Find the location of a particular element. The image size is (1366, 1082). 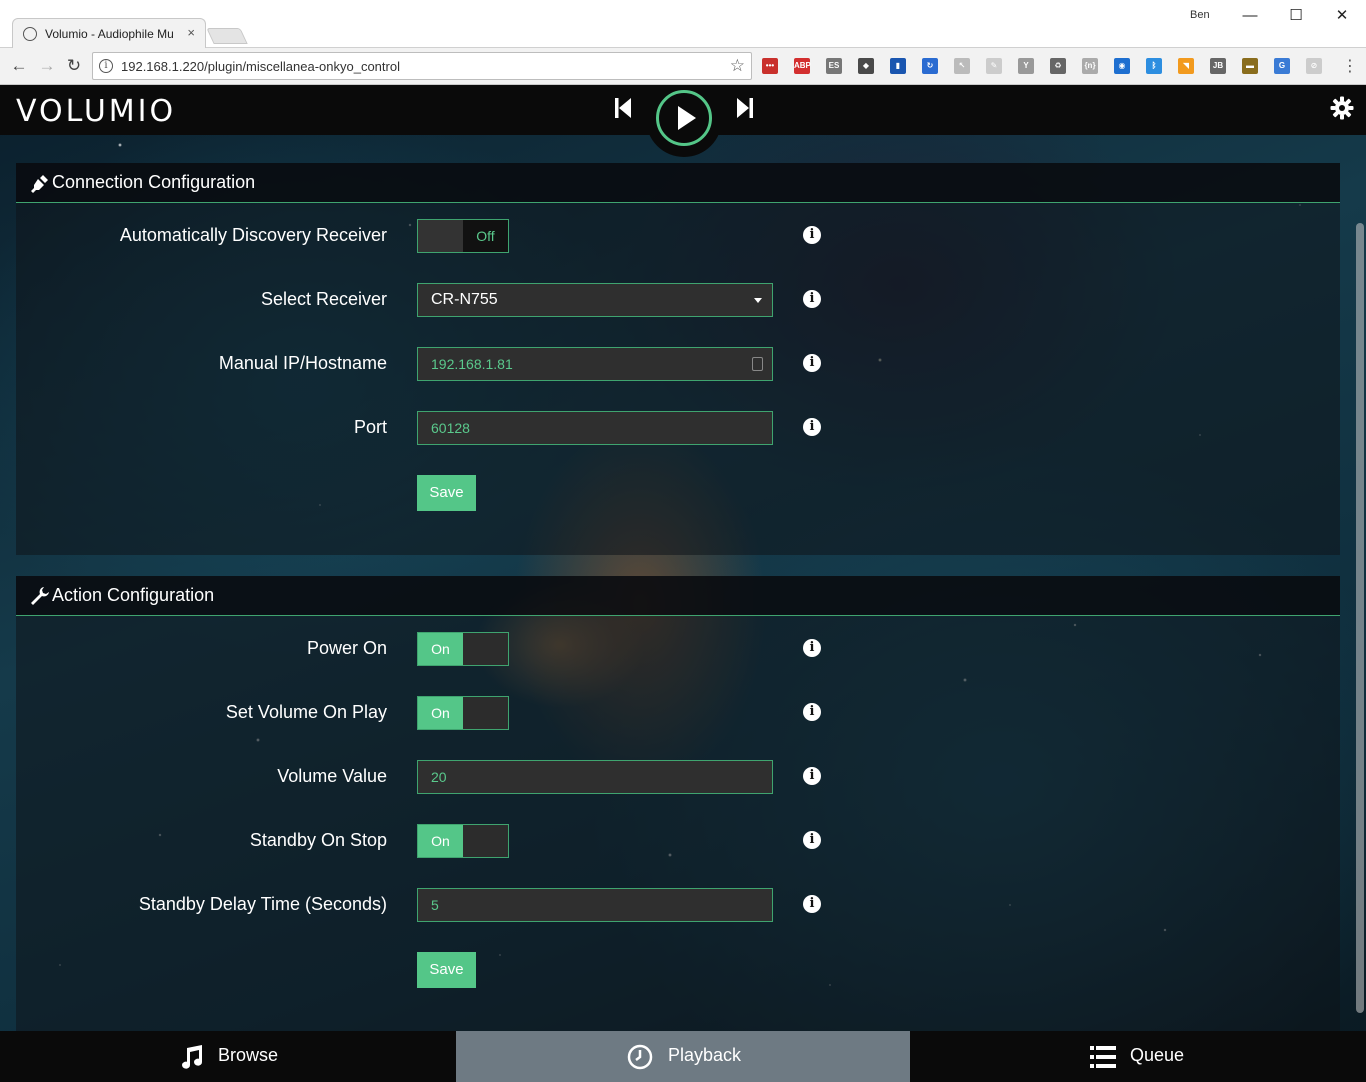

plug-icon is located at coordinates (39, 184).